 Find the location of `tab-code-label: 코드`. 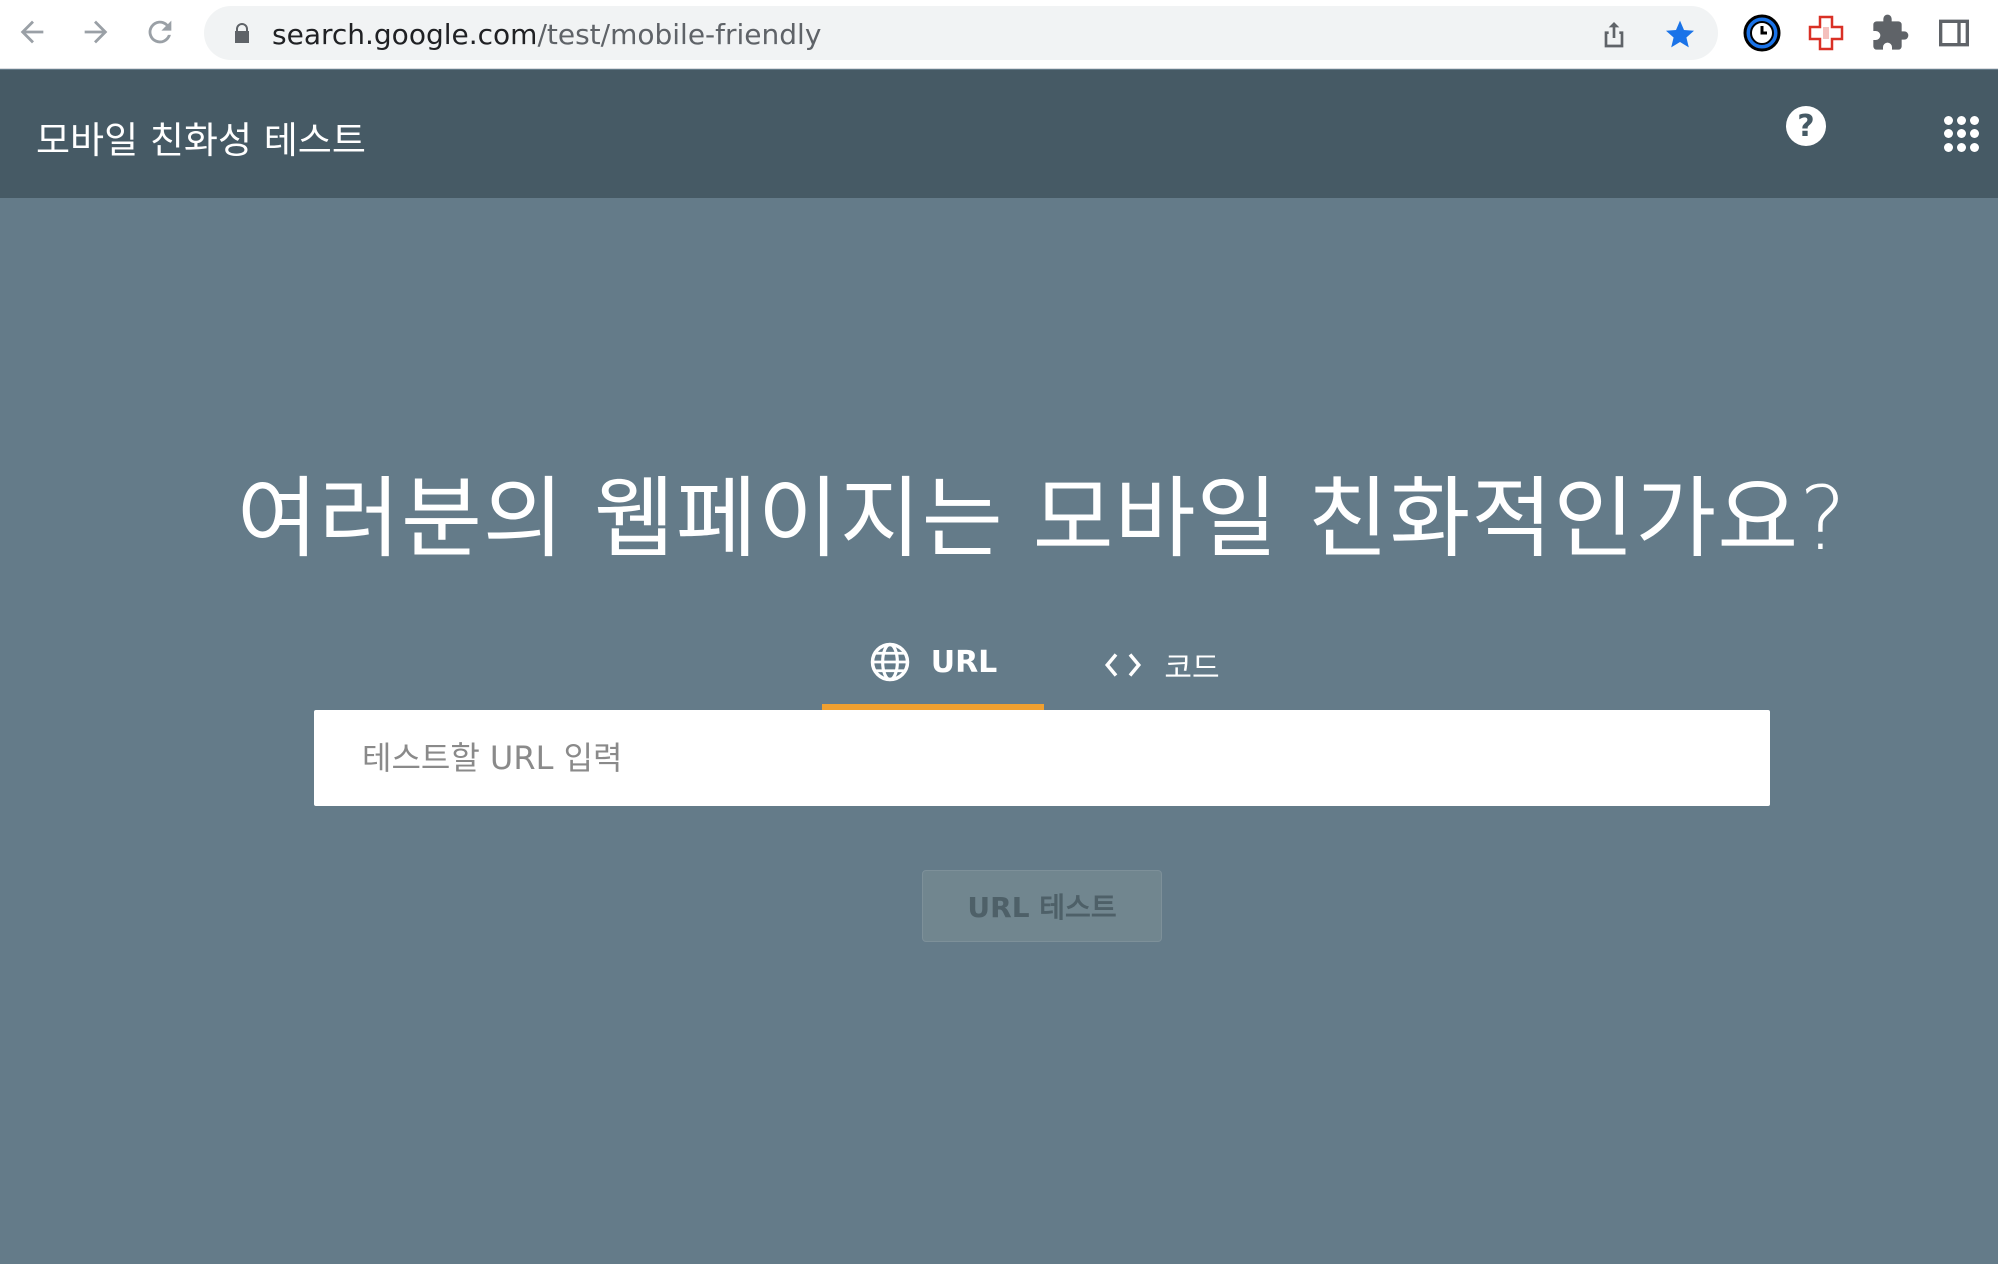

tab-code-label: 코드 is located at coordinates (1192, 668).